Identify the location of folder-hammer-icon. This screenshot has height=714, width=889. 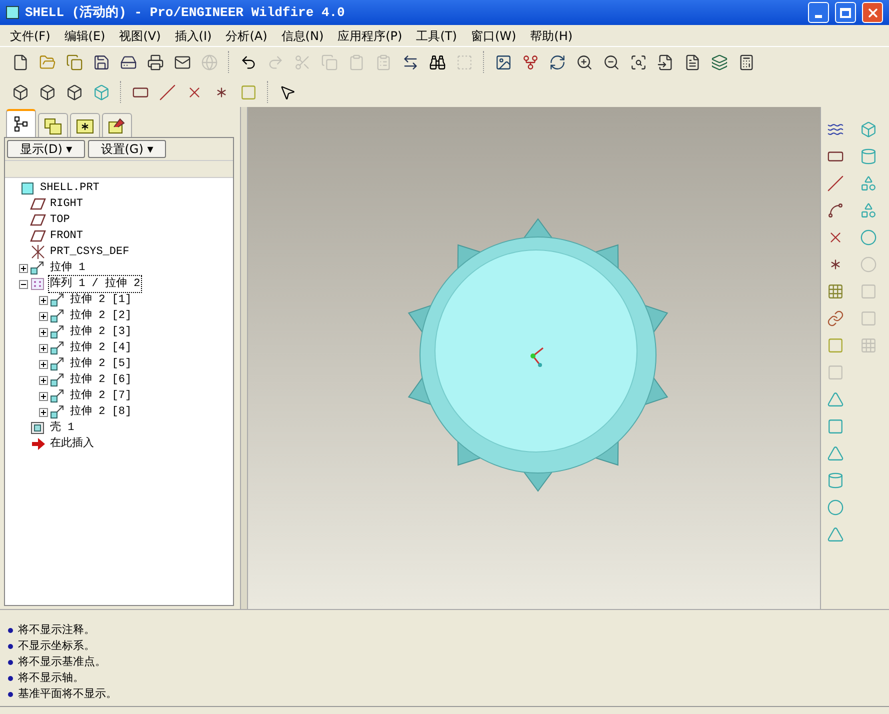
(117, 125).